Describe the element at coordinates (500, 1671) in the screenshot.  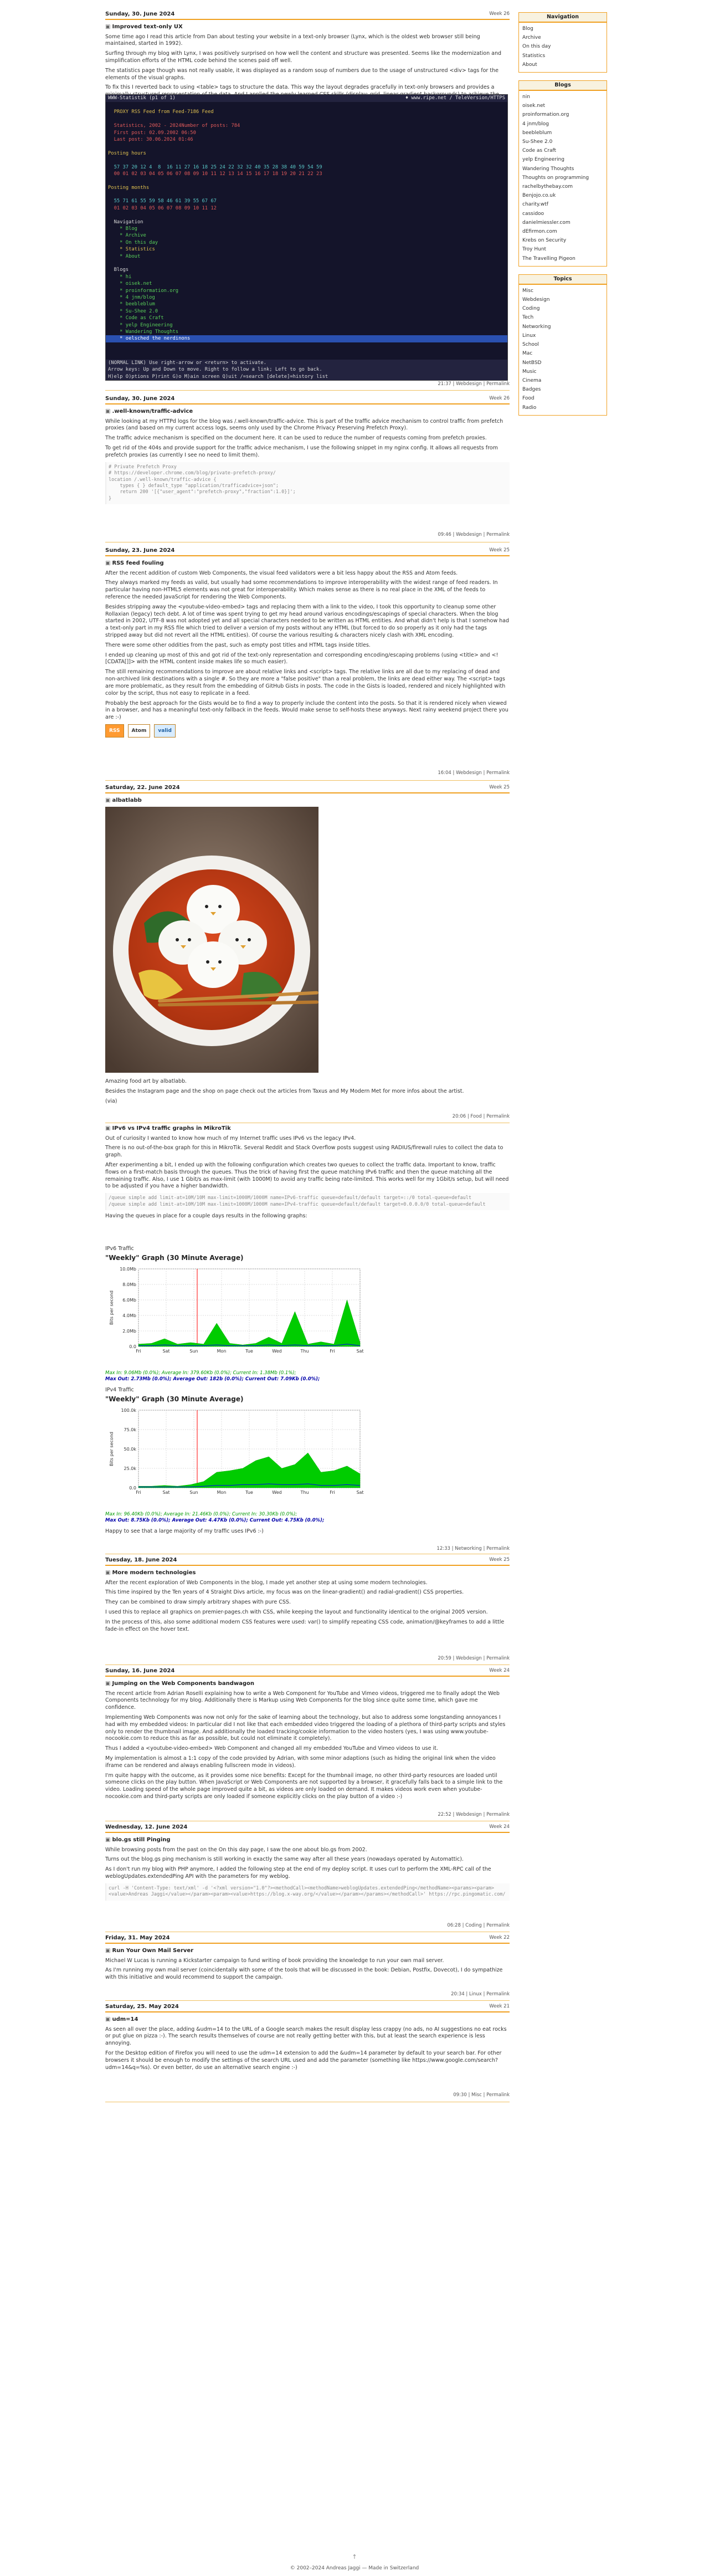
I see `post-week: Week 24` at that location.